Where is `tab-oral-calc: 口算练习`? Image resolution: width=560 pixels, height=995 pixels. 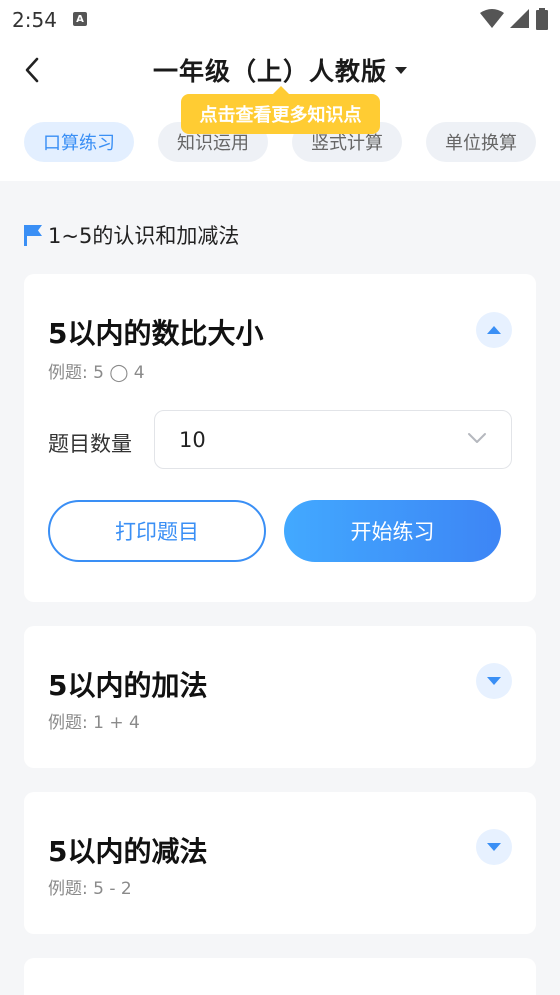 tab-oral-calc: 口算练习 is located at coordinates (79, 142).